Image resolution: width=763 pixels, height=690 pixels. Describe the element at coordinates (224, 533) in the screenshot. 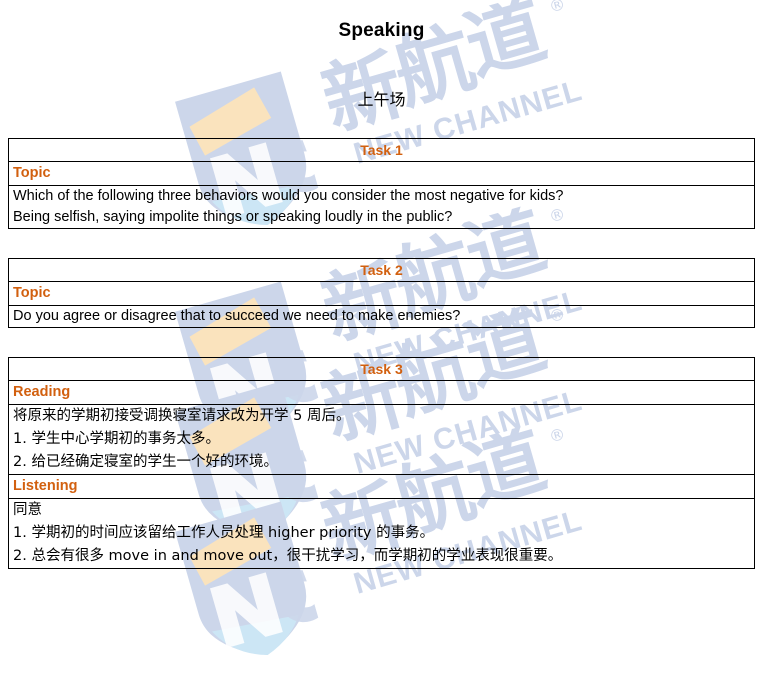

I see `task-3-listening-line-2: 1. 学期初的时间应该留给工作人员处理 higher priority 的事务。` at that location.